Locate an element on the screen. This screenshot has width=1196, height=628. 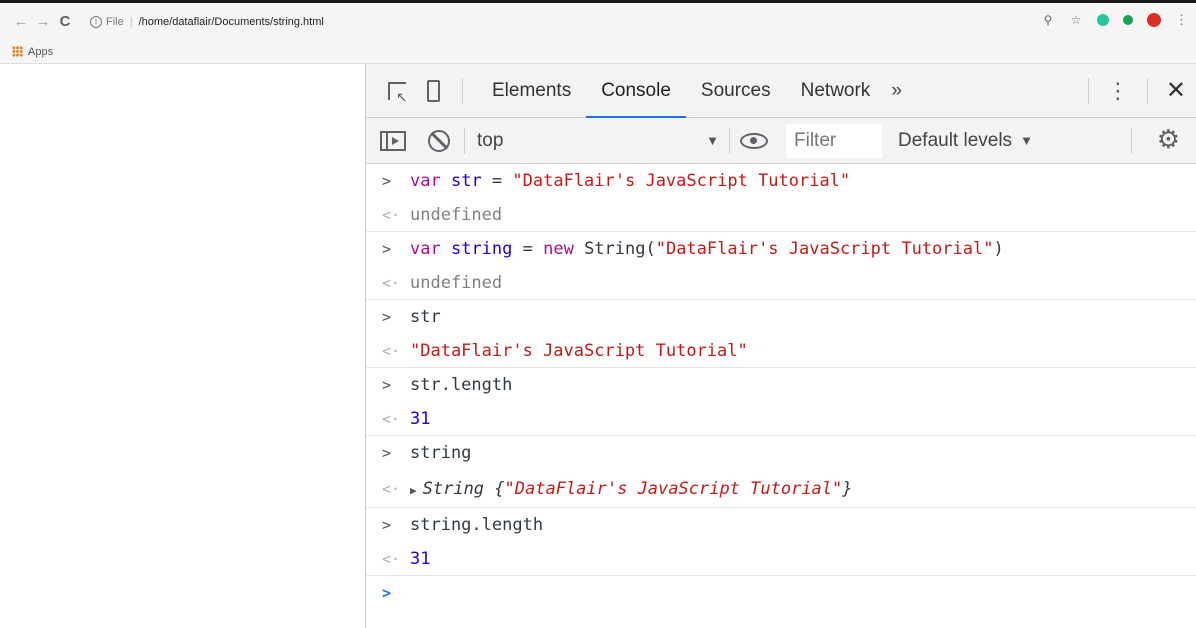
log-levels-dropdown: Default levels ▼ is located at coordinates (965, 141).